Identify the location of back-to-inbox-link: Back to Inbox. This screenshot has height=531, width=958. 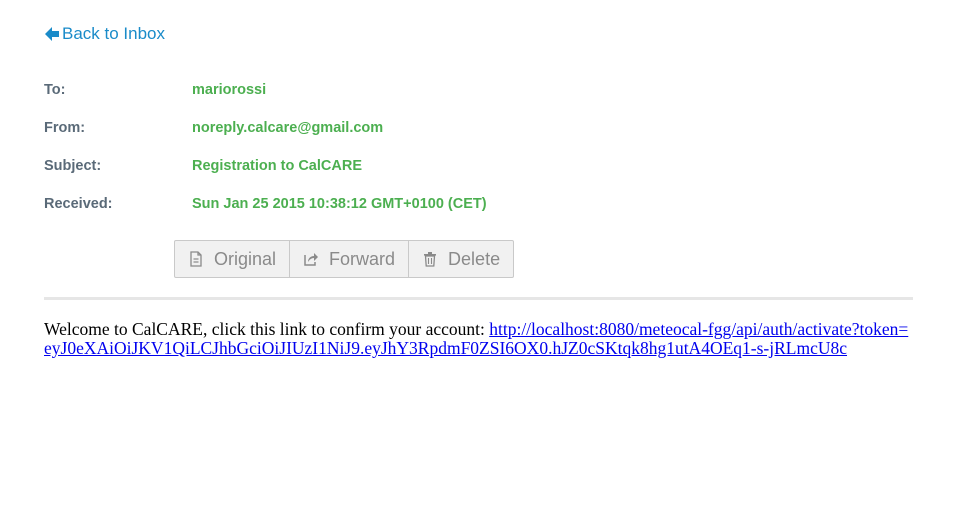
(104, 34).